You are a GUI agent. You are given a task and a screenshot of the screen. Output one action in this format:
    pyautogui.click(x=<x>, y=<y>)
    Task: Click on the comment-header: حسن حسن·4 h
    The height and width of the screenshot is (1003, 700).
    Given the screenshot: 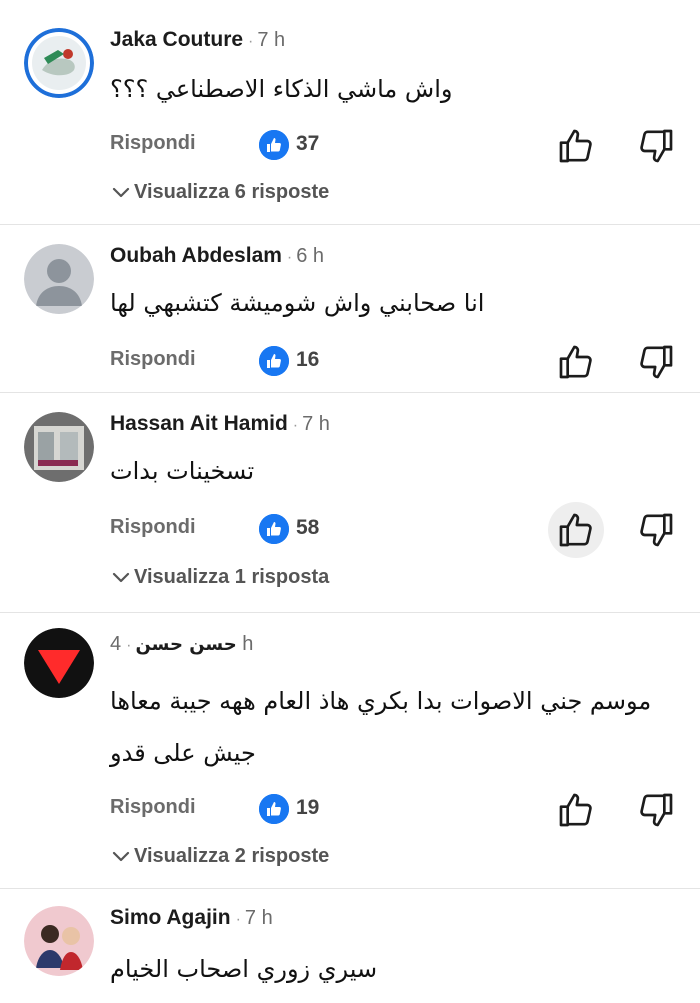 What is the action you would take?
    pyautogui.click(x=181, y=644)
    